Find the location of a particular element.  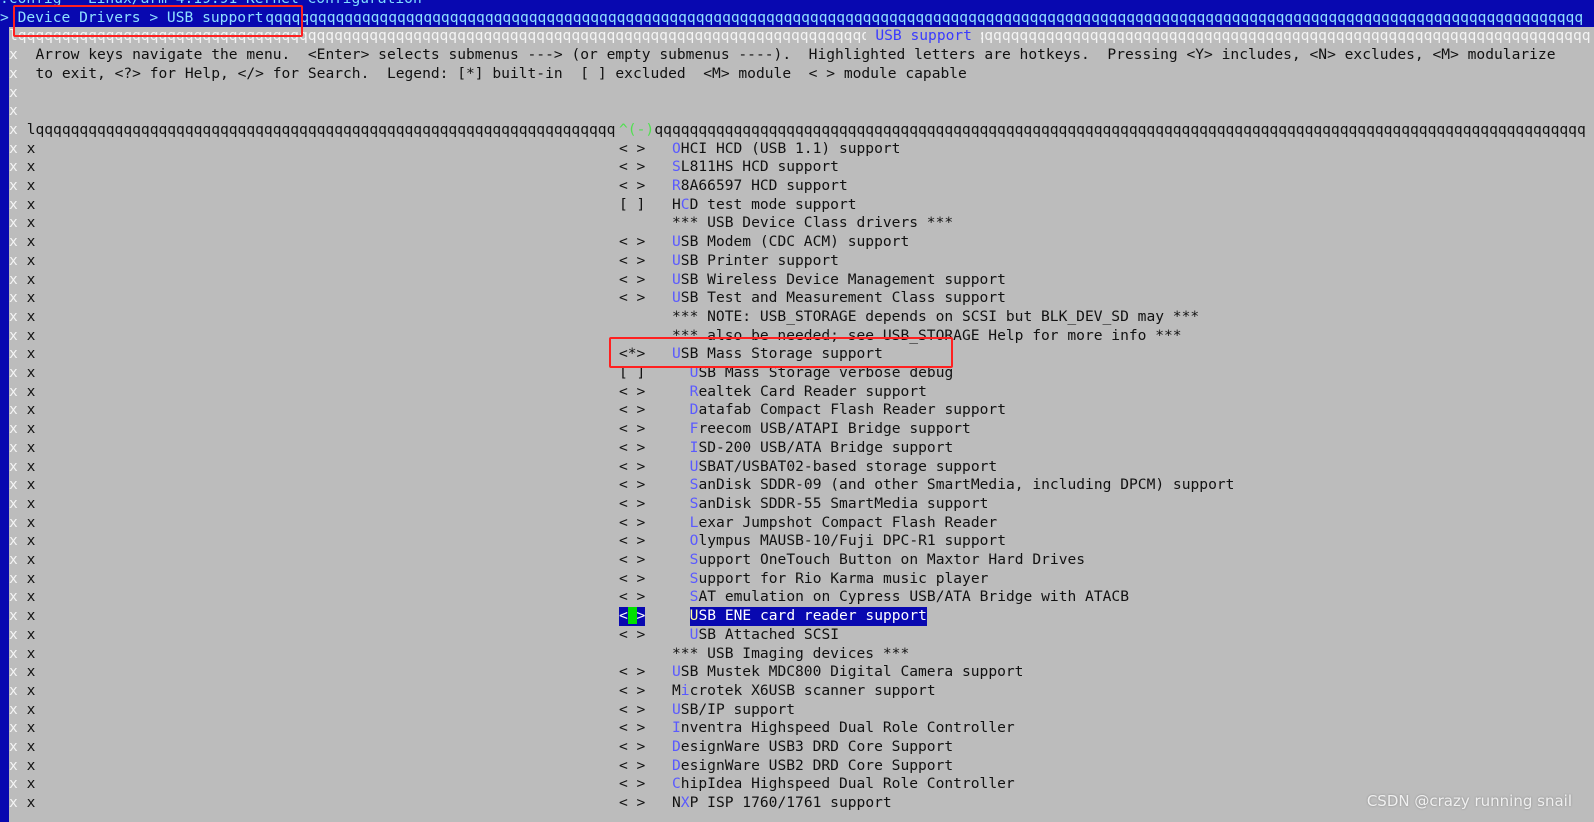

item-label: Realtek Card Reader support is located at coordinates (808, 392).